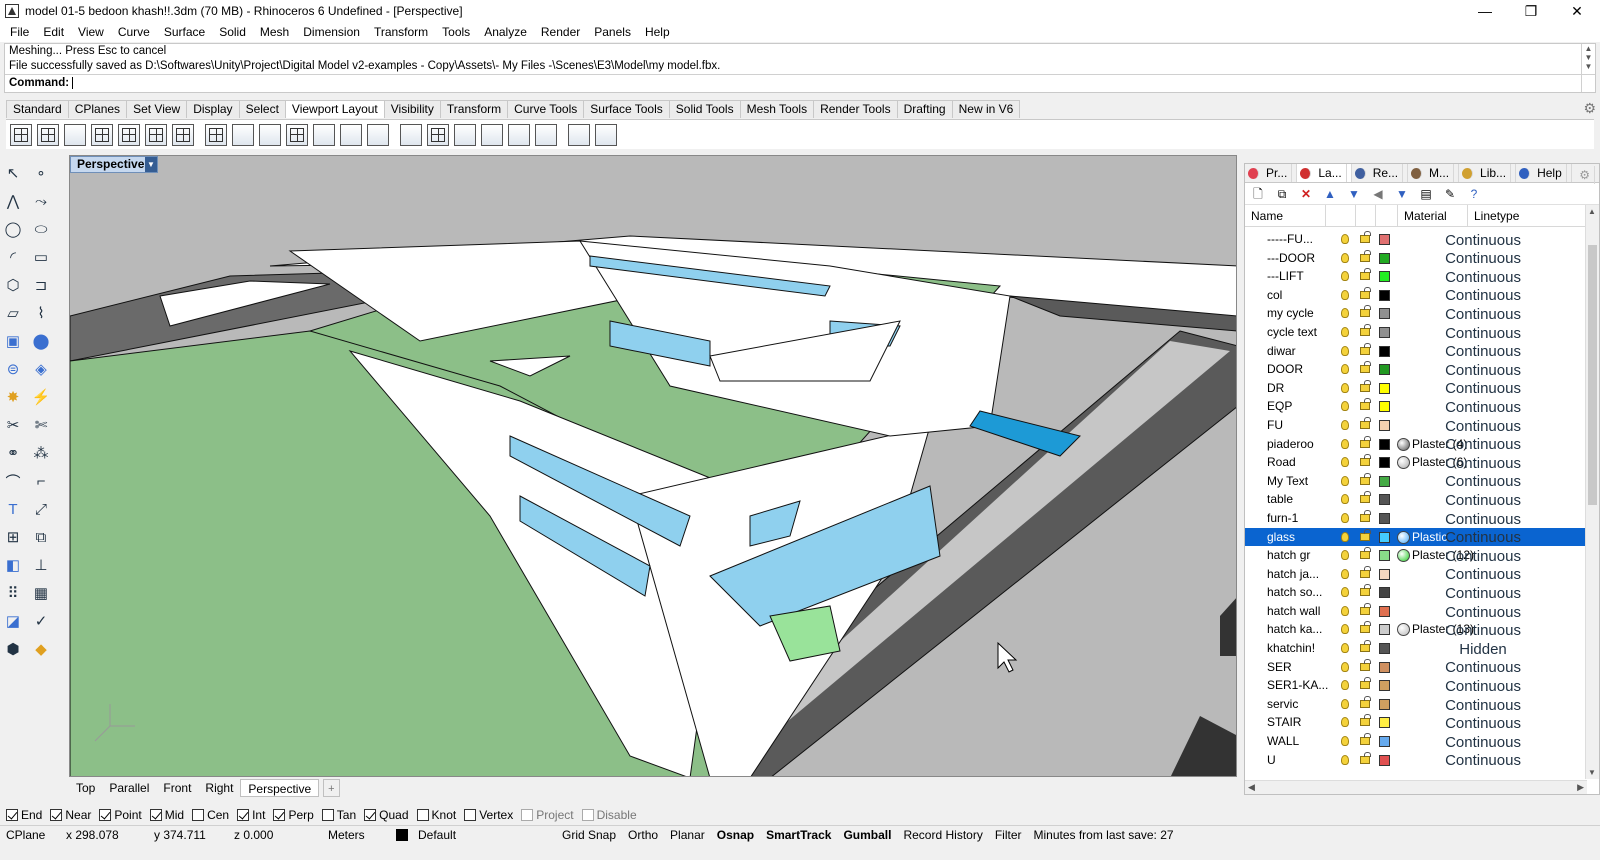 The height and width of the screenshot is (860, 1600). What do you see at coordinates (24, 815) in the screenshot?
I see `osnap-end: End` at bounding box center [24, 815].